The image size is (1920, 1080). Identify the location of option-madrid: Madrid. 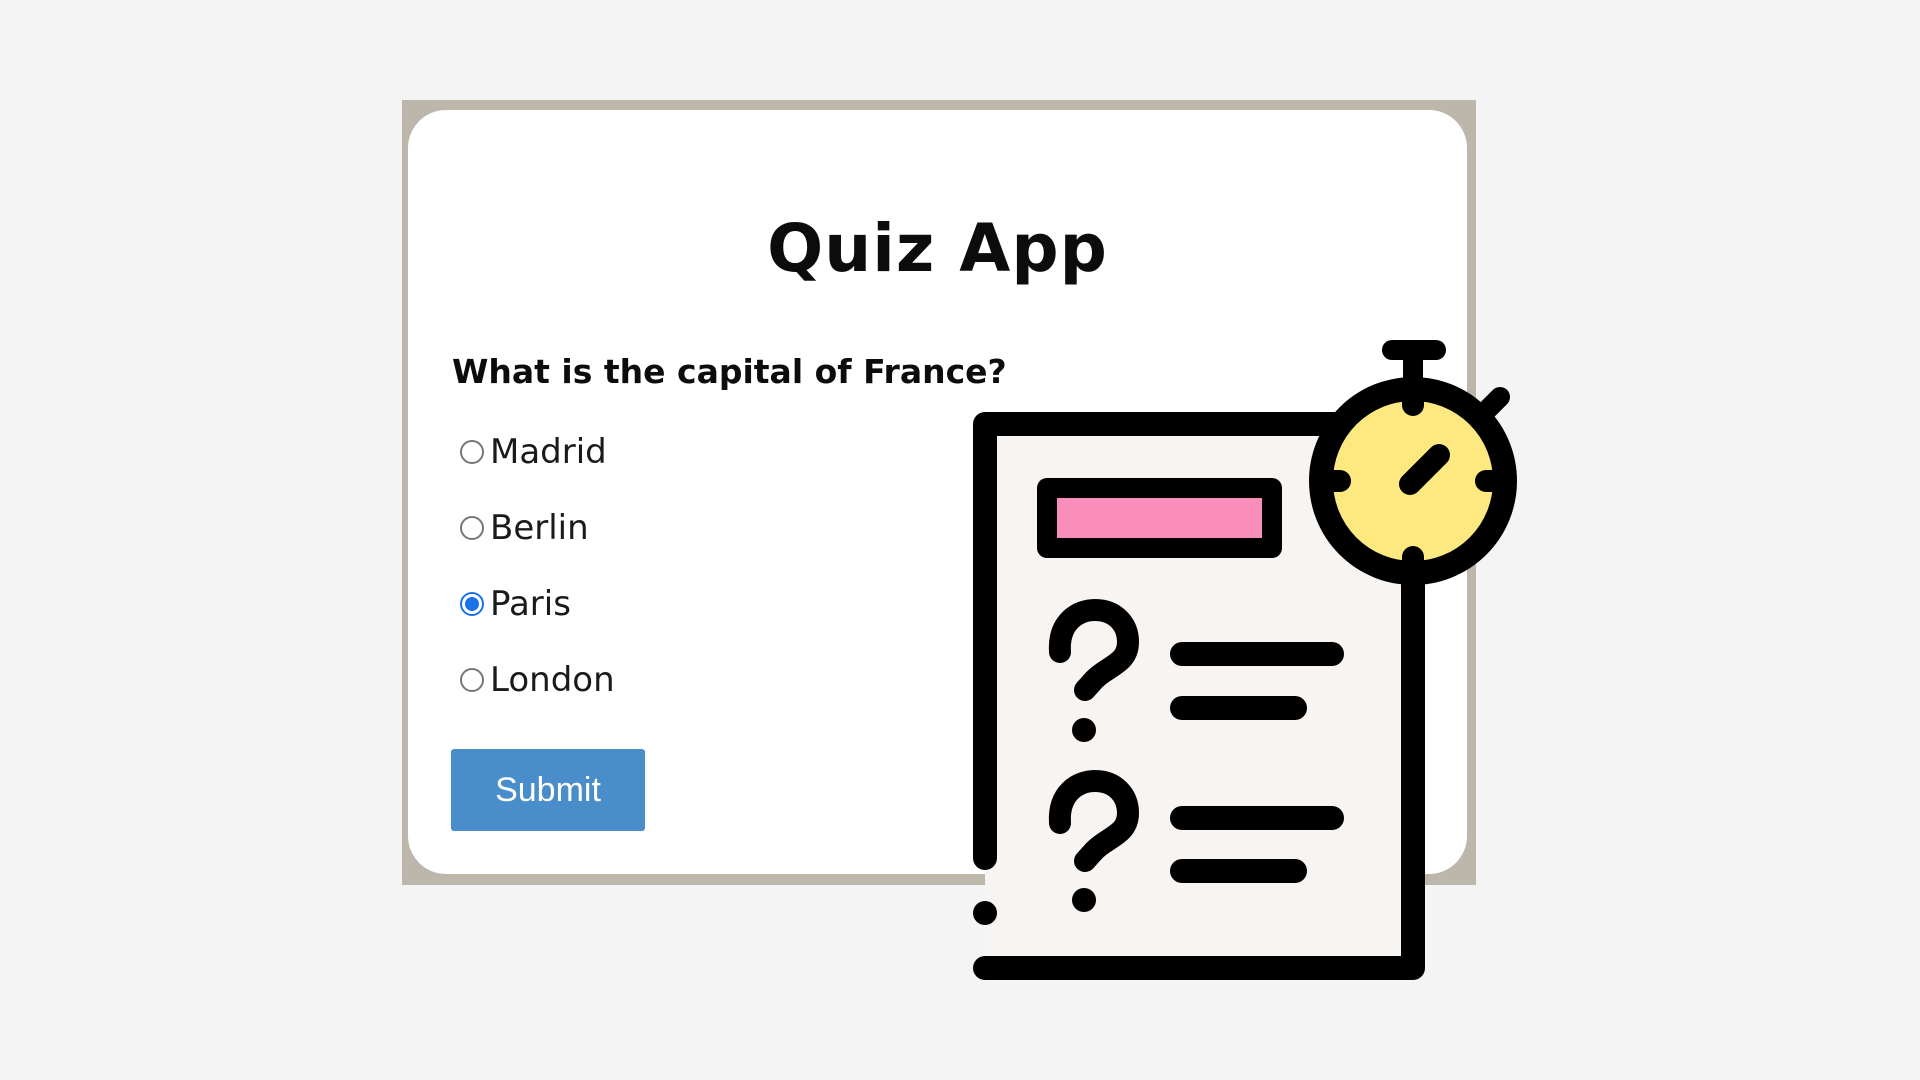
(533, 452).